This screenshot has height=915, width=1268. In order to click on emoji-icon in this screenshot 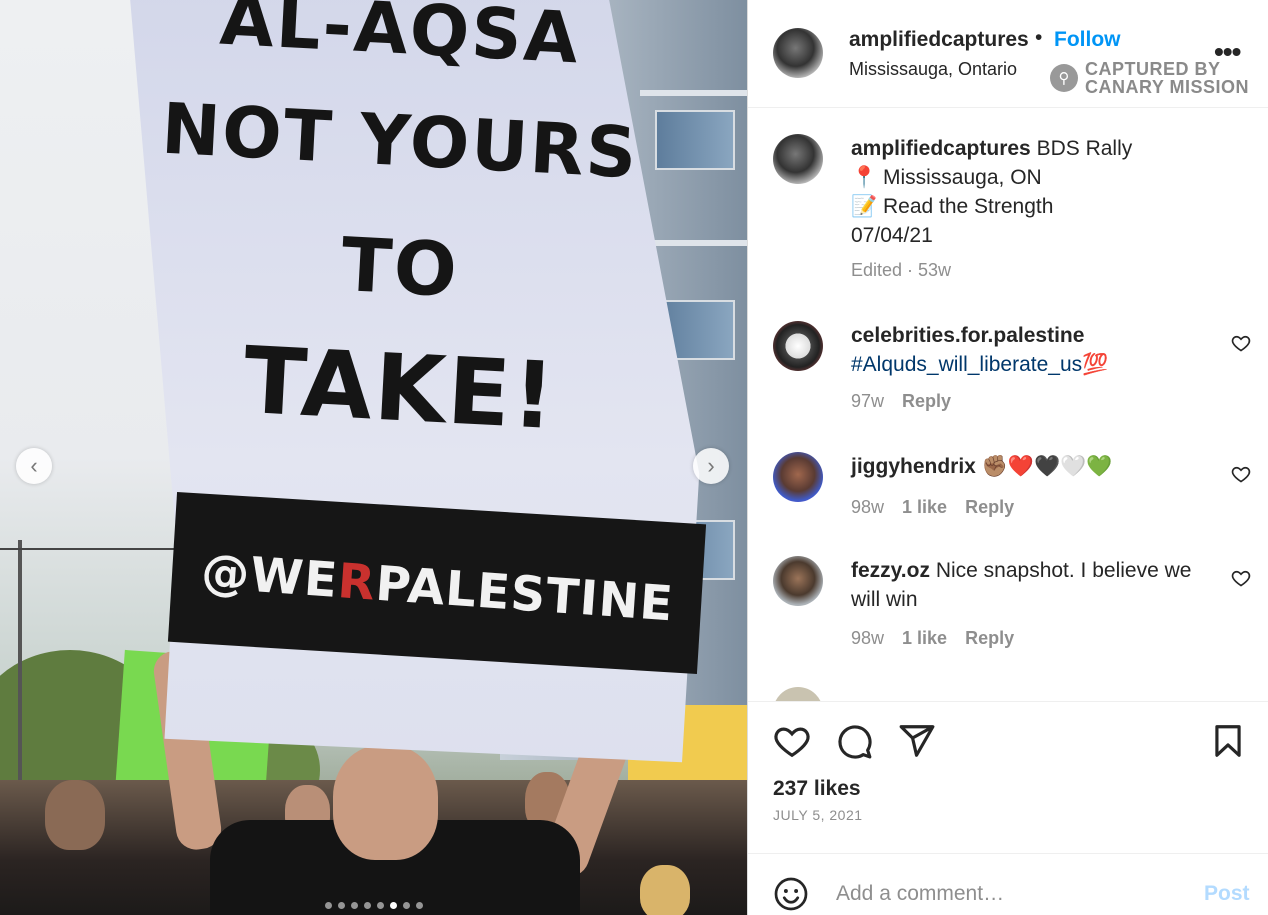, I will do `click(791, 894)`.